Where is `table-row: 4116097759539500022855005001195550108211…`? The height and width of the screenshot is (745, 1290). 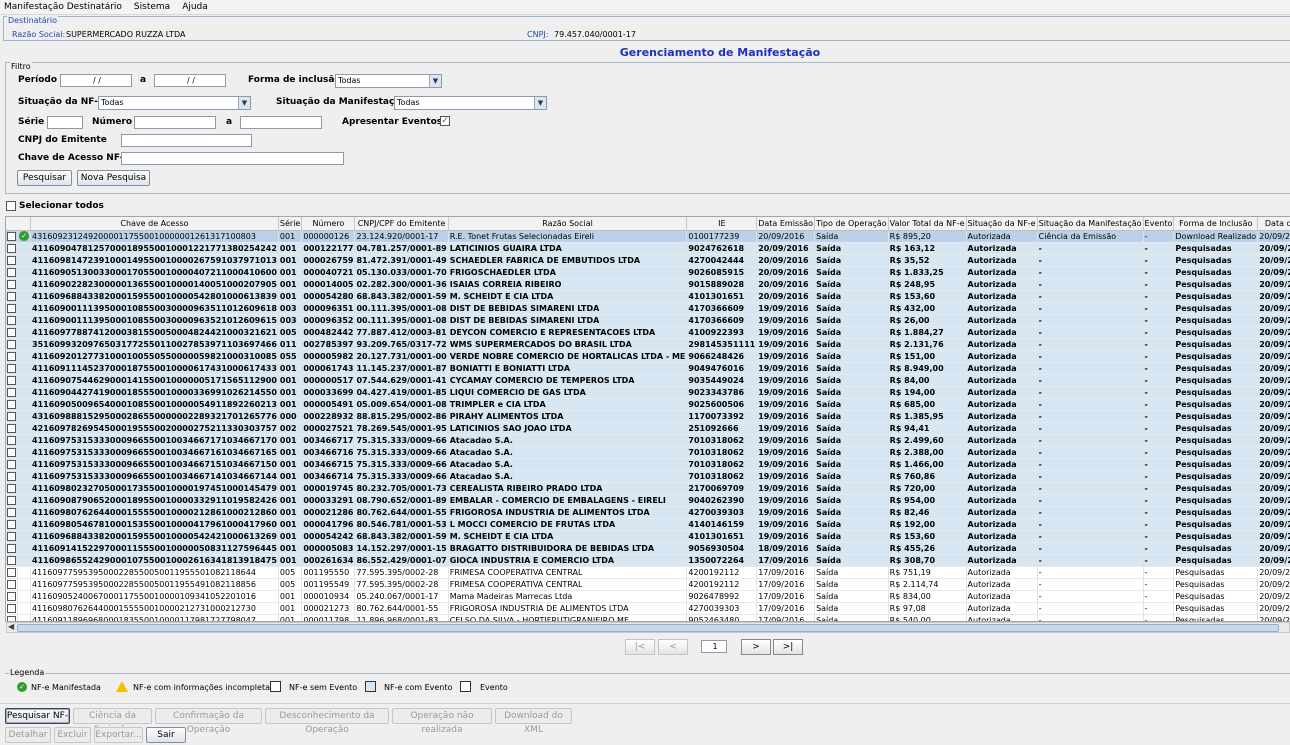 table-row: 4116097759539500022855005001195550108211… is located at coordinates (648, 572).